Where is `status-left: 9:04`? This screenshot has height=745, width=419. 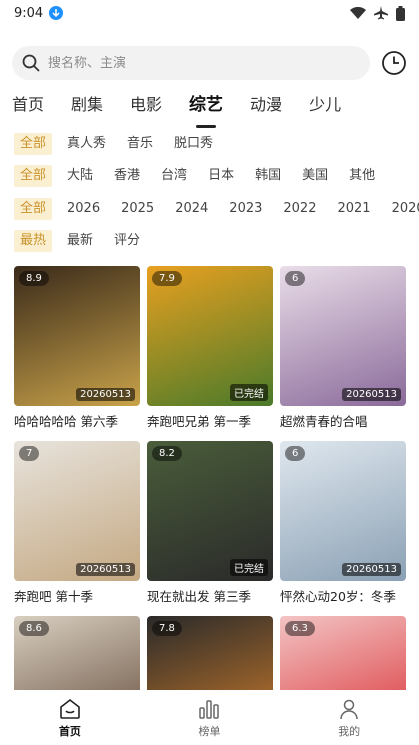
status-left: 9:04 is located at coordinates (39, 13).